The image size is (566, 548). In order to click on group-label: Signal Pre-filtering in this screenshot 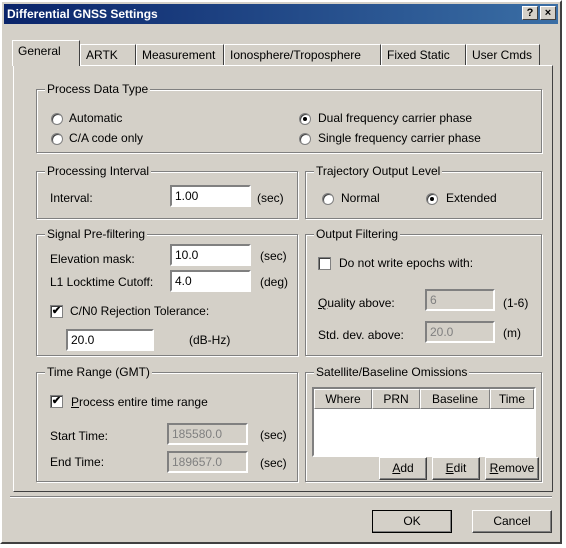, I will do `click(96, 234)`.